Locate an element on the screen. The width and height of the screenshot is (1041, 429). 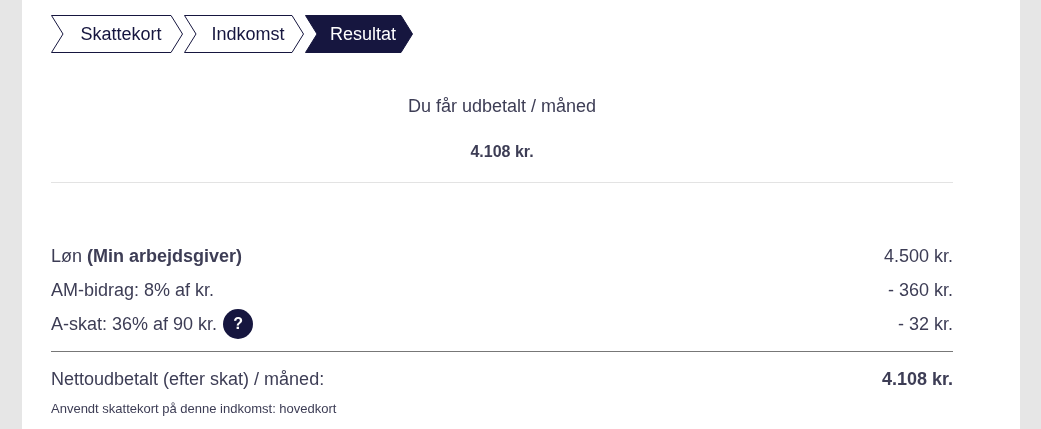
line-label: A-skat: 36% af 90 kr. is located at coordinates (134, 324).